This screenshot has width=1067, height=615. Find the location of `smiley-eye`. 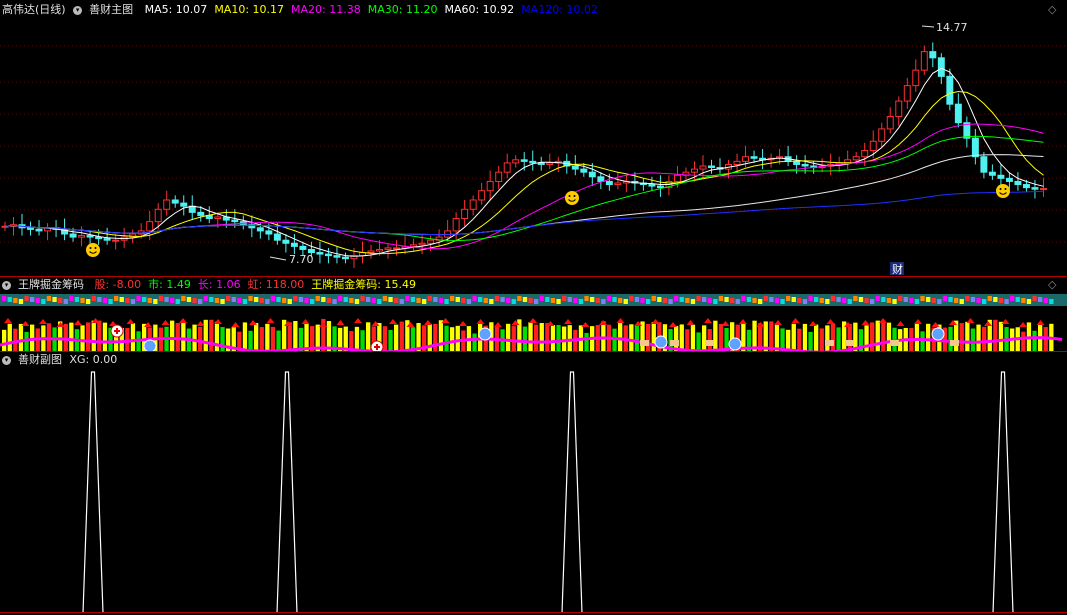

smiley-eye is located at coordinates (569, 196).